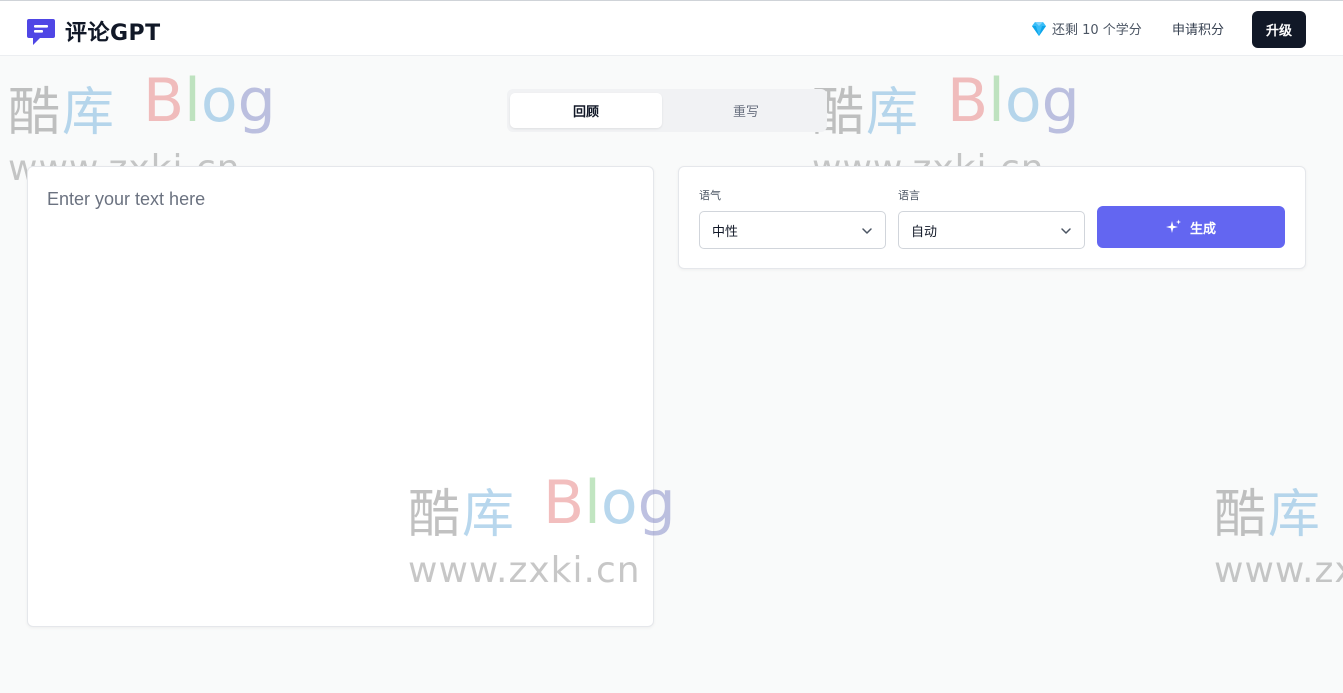 This screenshot has height=693, width=1343. Describe the element at coordinates (909, 195) in the screenshot. I see `language-label: 语言` at that location.